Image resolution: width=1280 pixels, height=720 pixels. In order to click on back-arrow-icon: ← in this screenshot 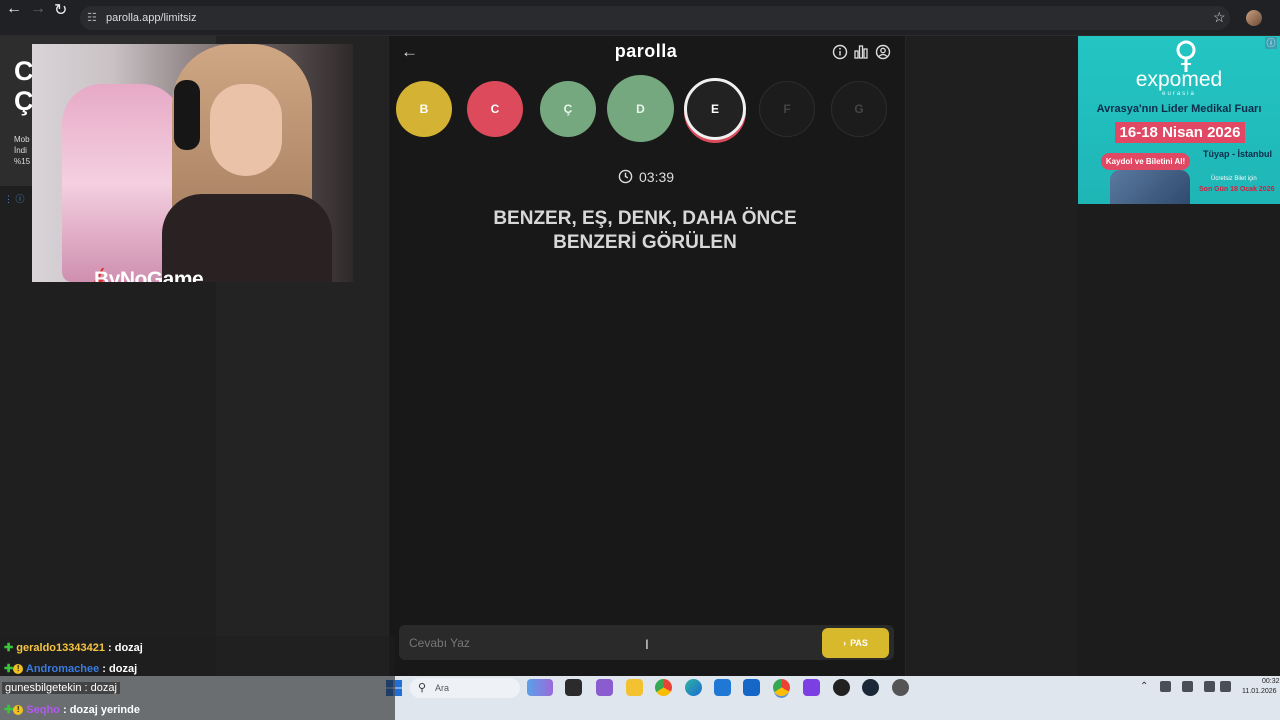, I will do `click(409, 52)`.